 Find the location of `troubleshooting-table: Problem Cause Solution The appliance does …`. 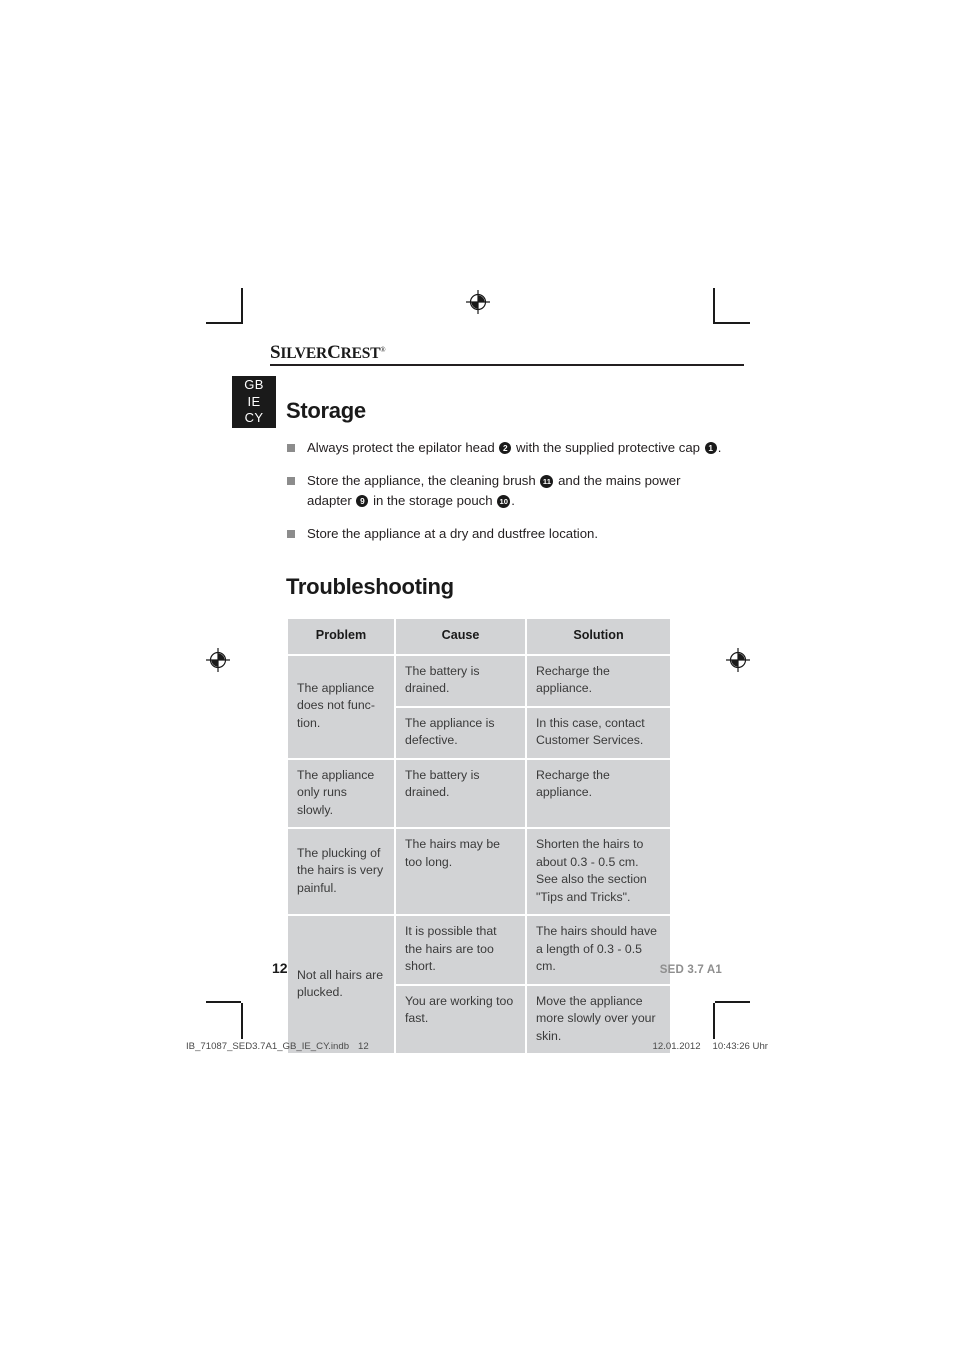

troubleshooting-table: Problem Cause Solution The appliance does … is located at coordinates (479, 836).